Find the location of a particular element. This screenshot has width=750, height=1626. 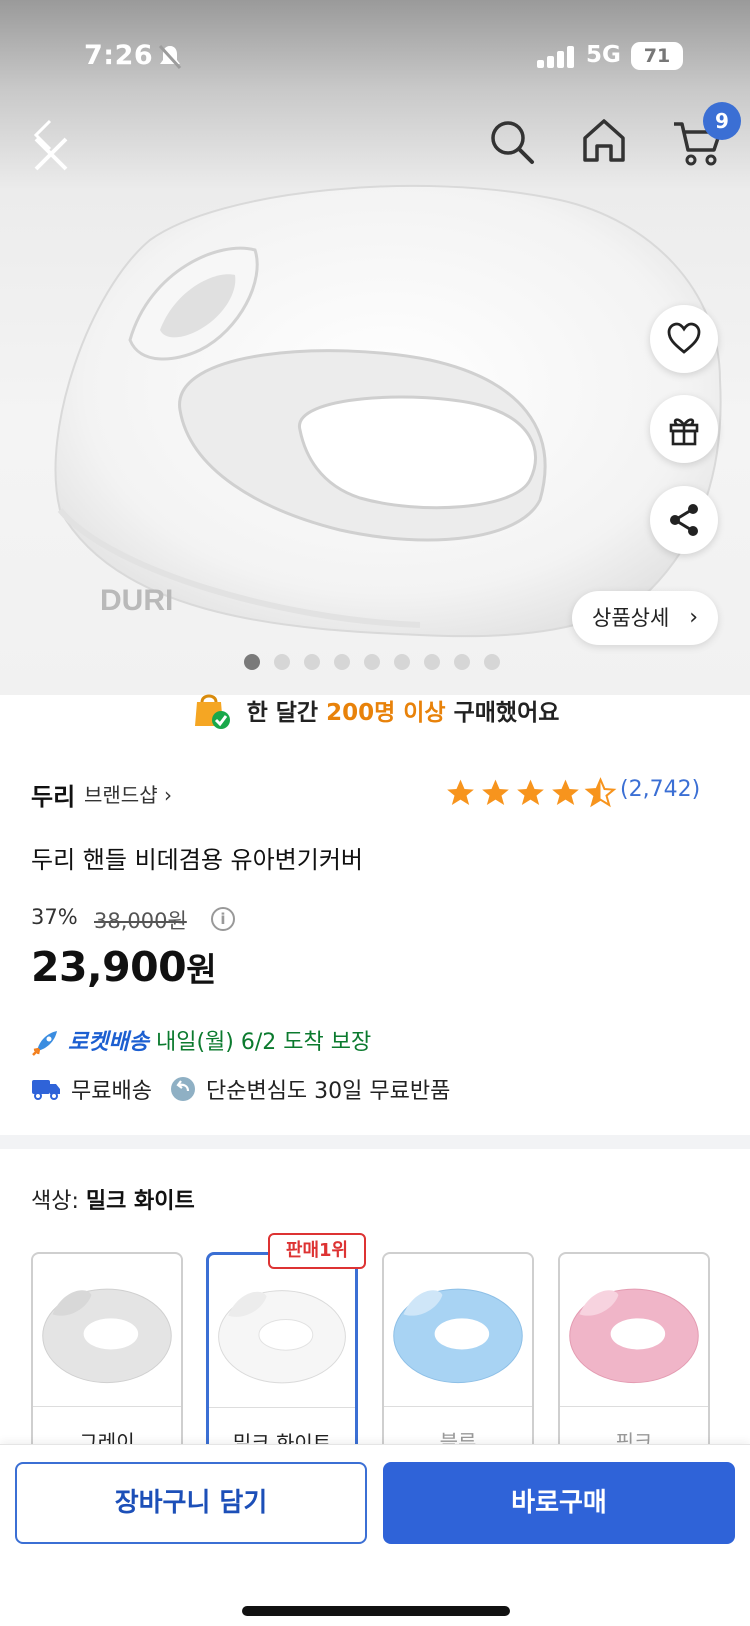

share-icon is located at coordinates (684, 520).